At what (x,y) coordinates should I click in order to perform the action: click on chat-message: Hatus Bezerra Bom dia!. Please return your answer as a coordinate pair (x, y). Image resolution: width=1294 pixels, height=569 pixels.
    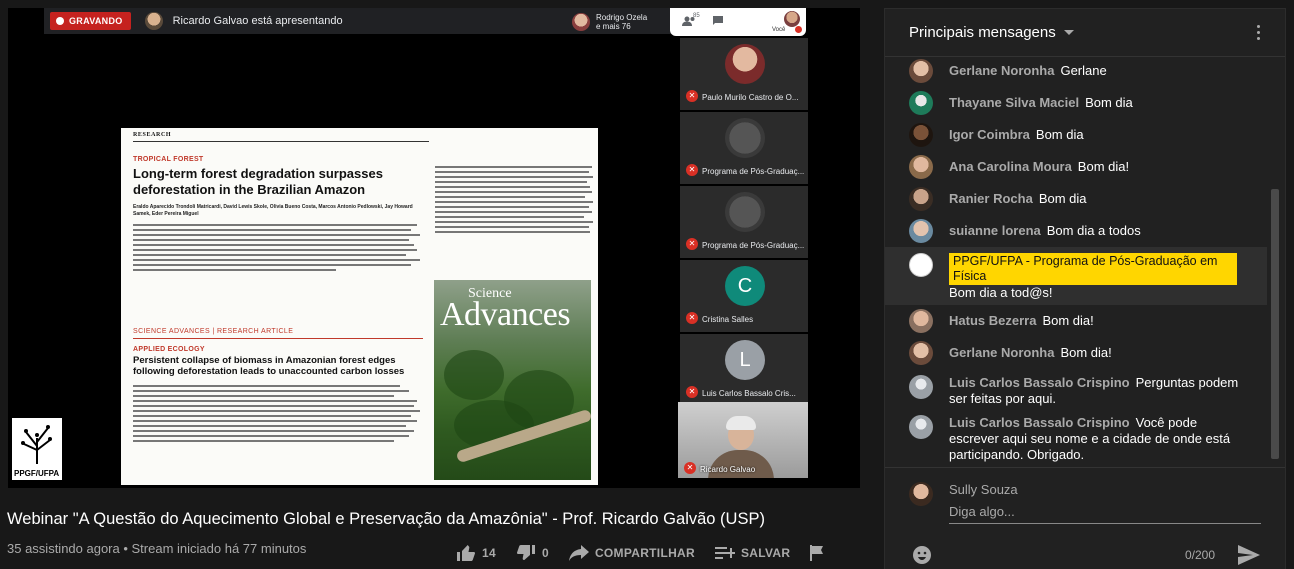
    Looking at the image, I should click on (1076, 321).